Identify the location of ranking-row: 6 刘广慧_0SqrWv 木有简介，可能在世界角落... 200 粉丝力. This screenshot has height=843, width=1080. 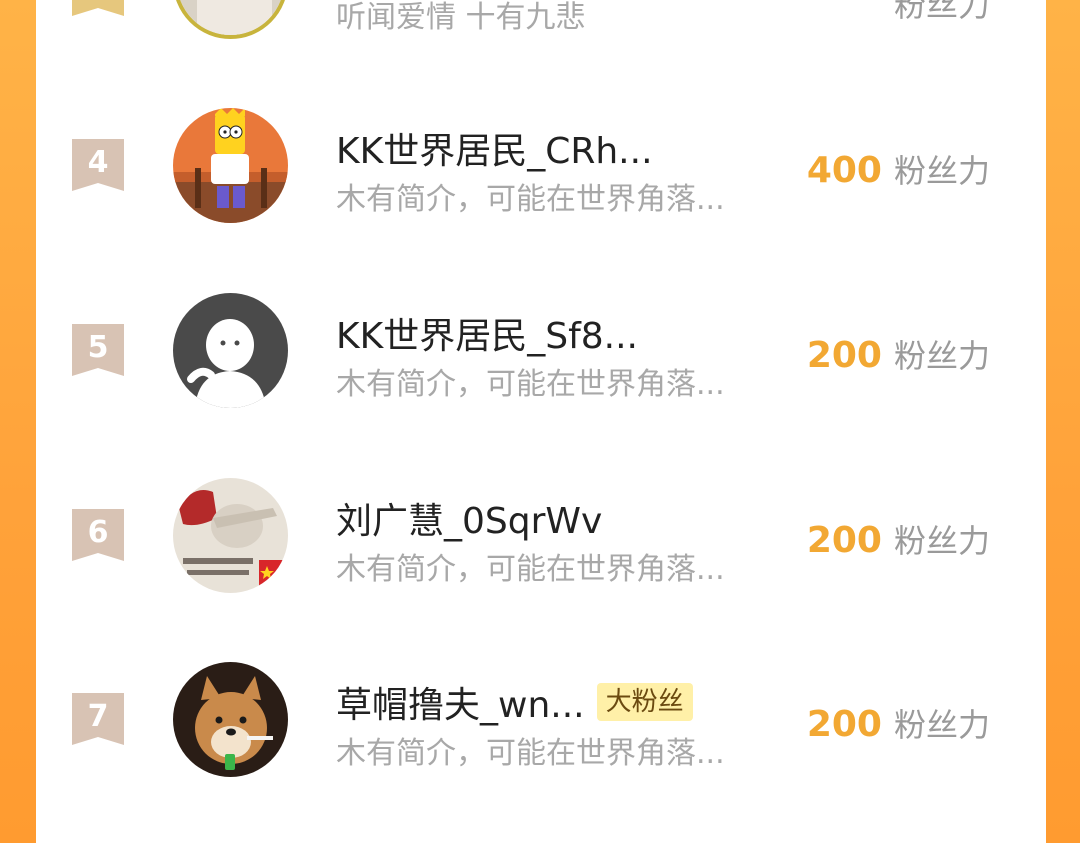
(541, 536).